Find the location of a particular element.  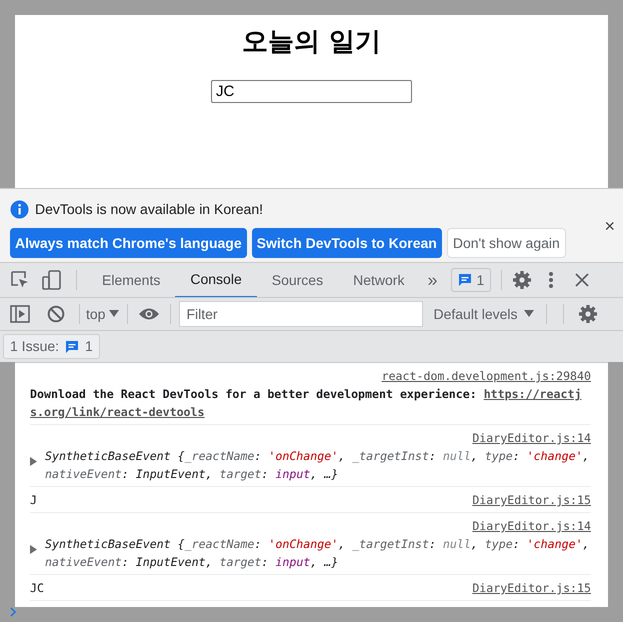

info-message: DevTools is now available in Korean! is located at coordinates (149, 209).